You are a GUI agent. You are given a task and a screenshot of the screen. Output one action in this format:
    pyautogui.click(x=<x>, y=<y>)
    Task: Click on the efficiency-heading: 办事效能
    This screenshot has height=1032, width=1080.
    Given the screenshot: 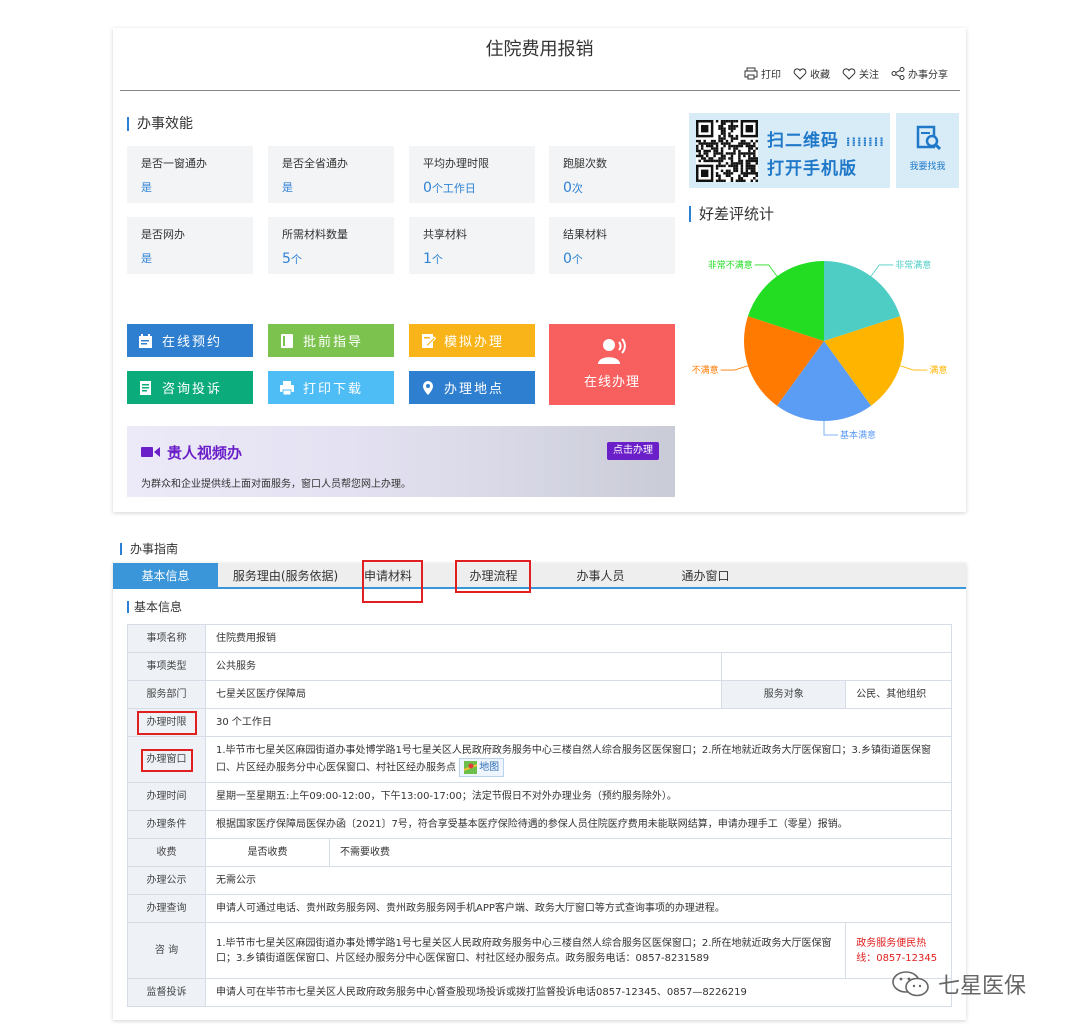 What is the action you would take?
    pyautogui.click(x=160, y=124)
    